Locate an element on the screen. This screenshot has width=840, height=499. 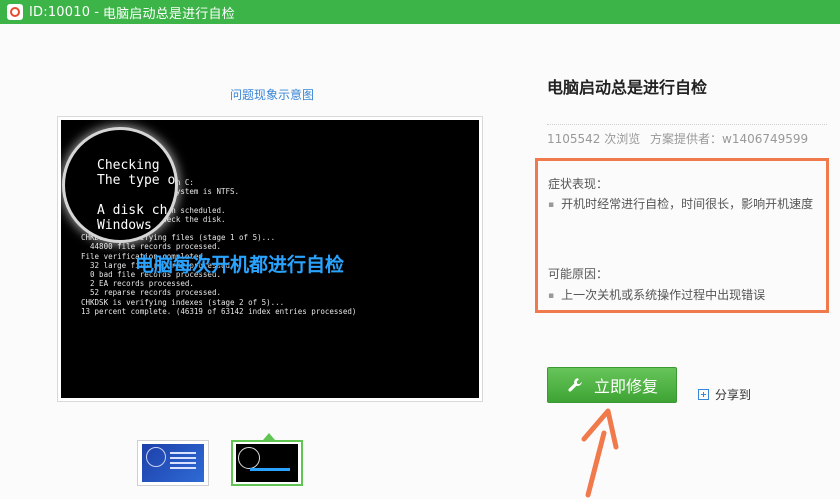
app-logo-icon is located at coordinates (15, 12).